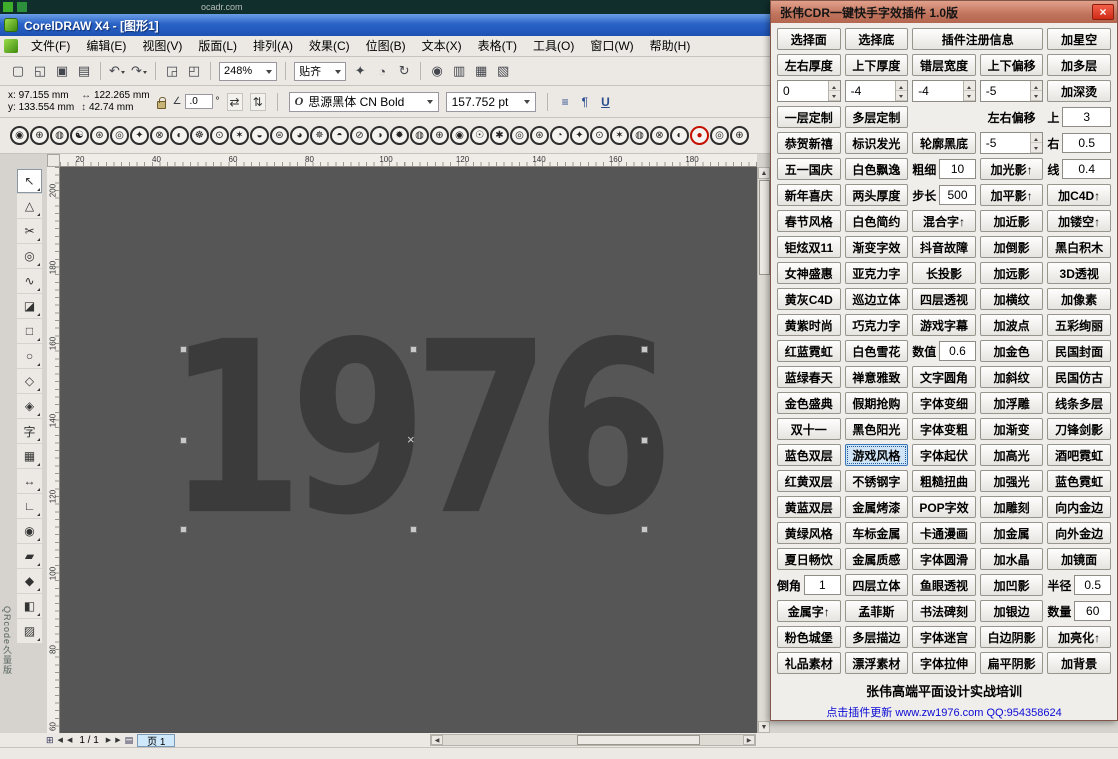  What do you see at coordinates (619, 135) in the screenshot?
I see `symbol-icon: ✶` at bounding box center [619, 135].